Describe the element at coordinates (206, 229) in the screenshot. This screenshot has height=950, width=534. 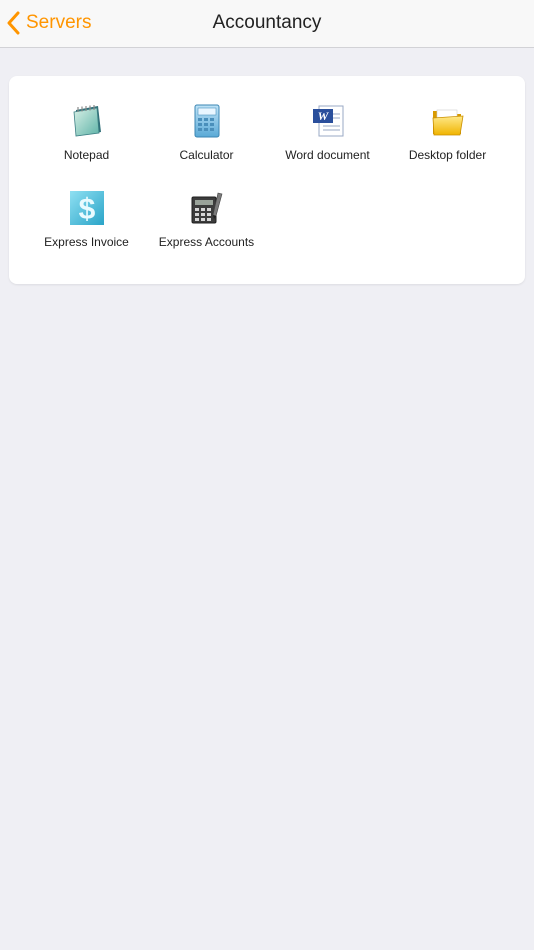
I see `app-tile-express-accounts: Express Accounts` at that location.